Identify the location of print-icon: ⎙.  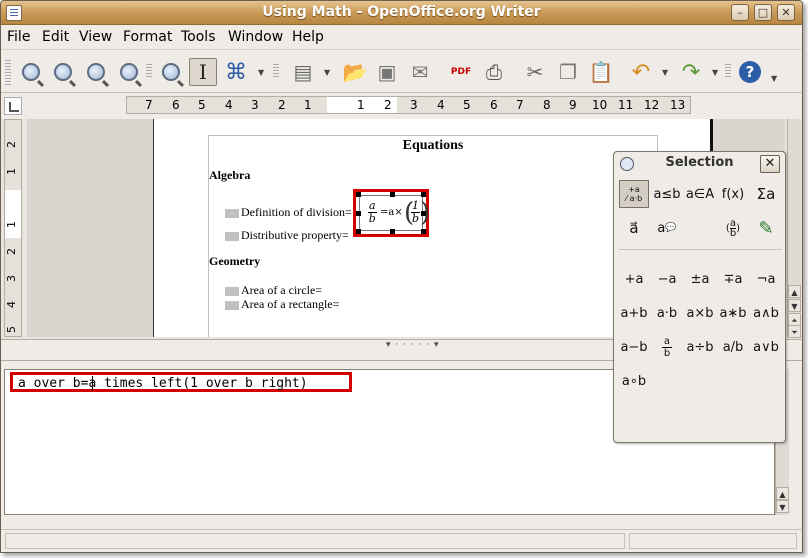
(494, 72).